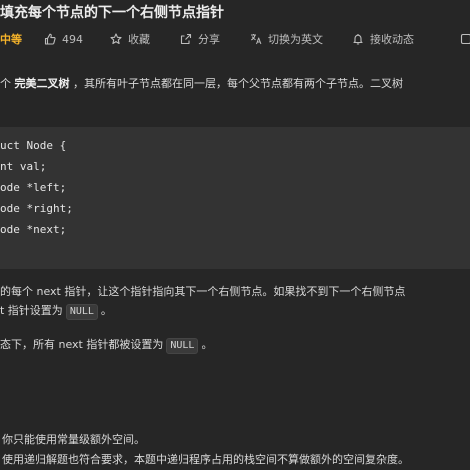  Describe the element at coordinates (33, 145) in the screenshot. I see `code-line: uct Node {` at that location.